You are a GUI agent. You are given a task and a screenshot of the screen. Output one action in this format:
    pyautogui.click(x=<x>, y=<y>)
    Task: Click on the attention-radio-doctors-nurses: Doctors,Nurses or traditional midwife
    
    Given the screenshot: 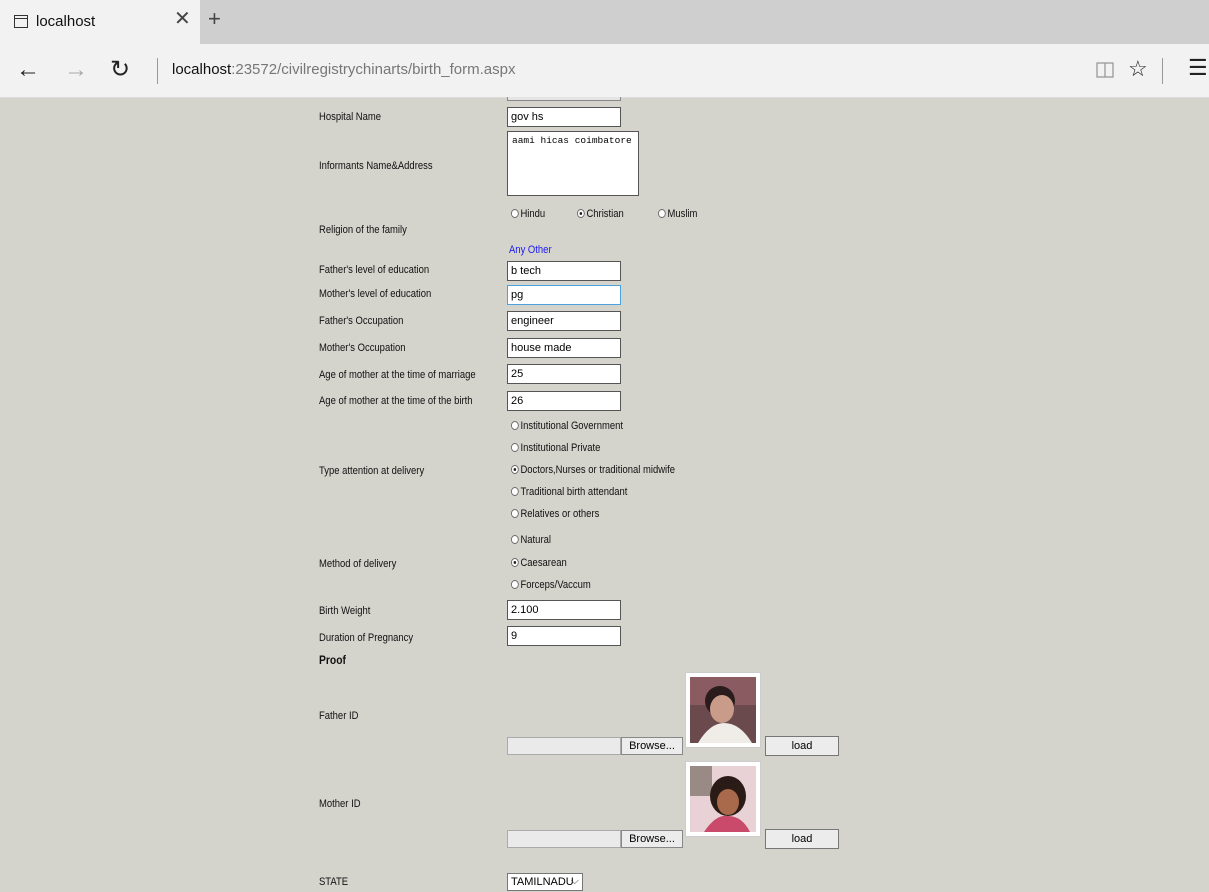 What is the action you would take?
    pyautogui.click(x=593, y=470)
    